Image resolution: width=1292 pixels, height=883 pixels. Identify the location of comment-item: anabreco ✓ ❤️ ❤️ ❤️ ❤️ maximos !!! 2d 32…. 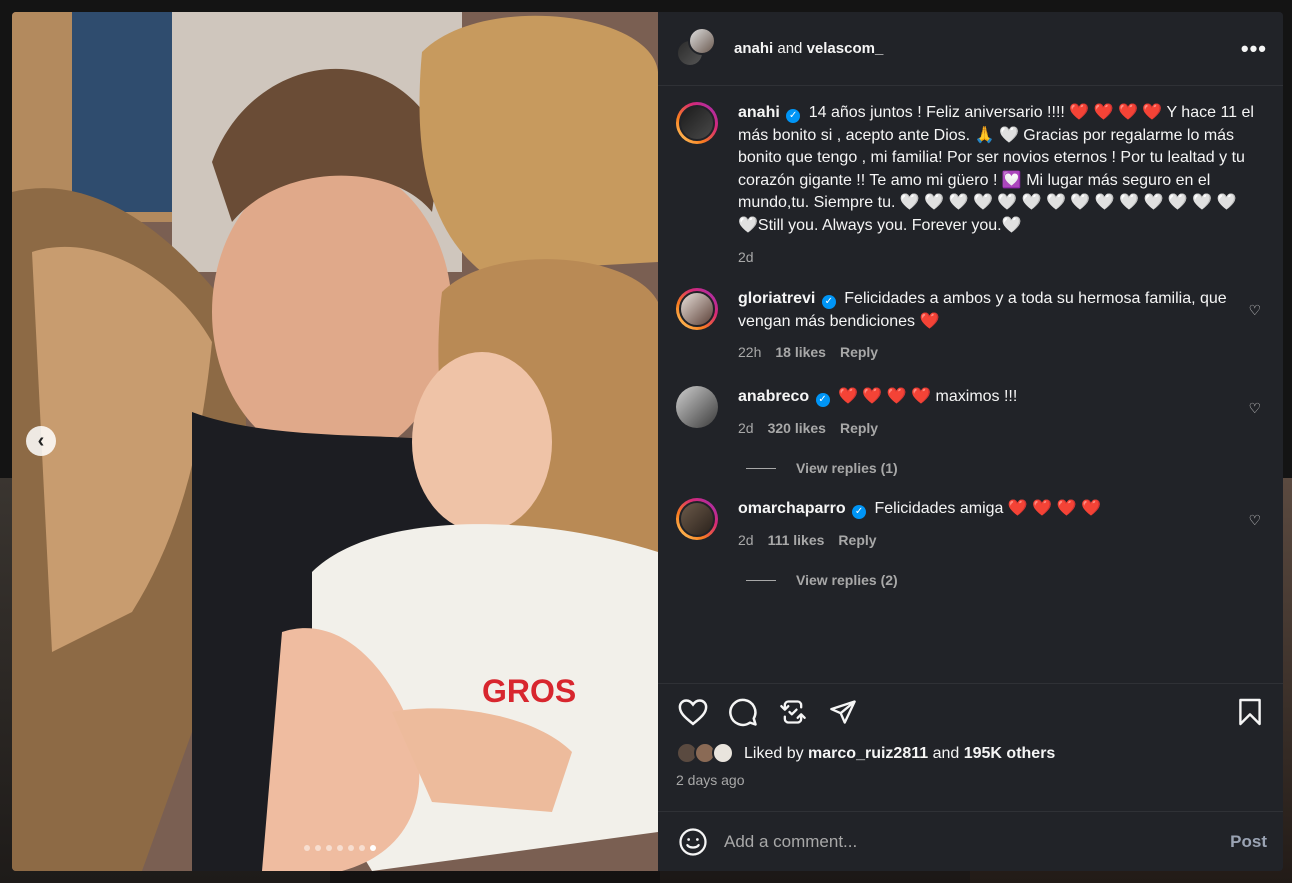
(970, 412).